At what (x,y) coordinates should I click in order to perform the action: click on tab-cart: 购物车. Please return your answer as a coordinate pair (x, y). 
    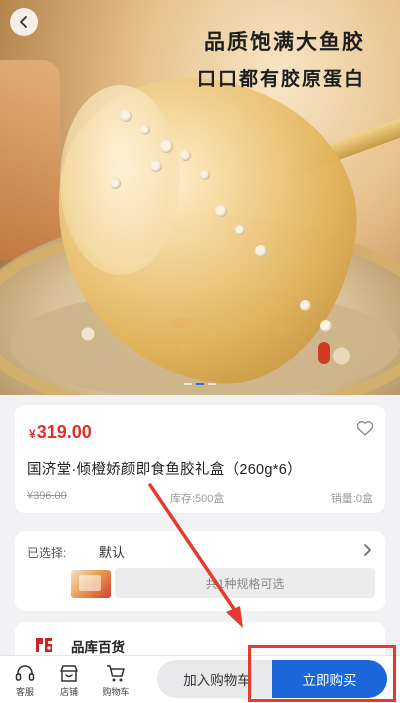
    Looking at the image, I should click on (116, 680).